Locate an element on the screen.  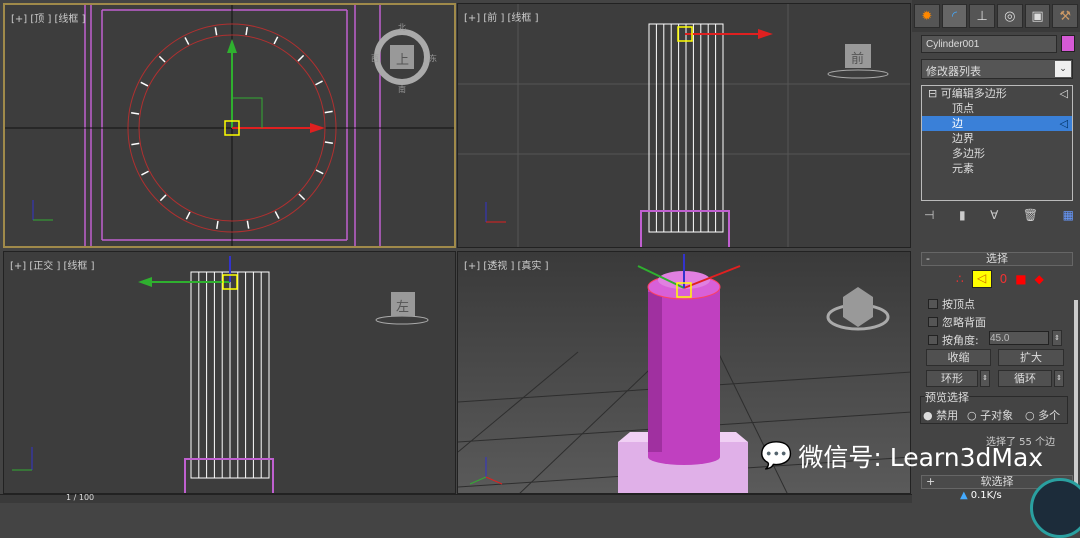
wechat-icon: 💬 is located at coordinates (776, 456).